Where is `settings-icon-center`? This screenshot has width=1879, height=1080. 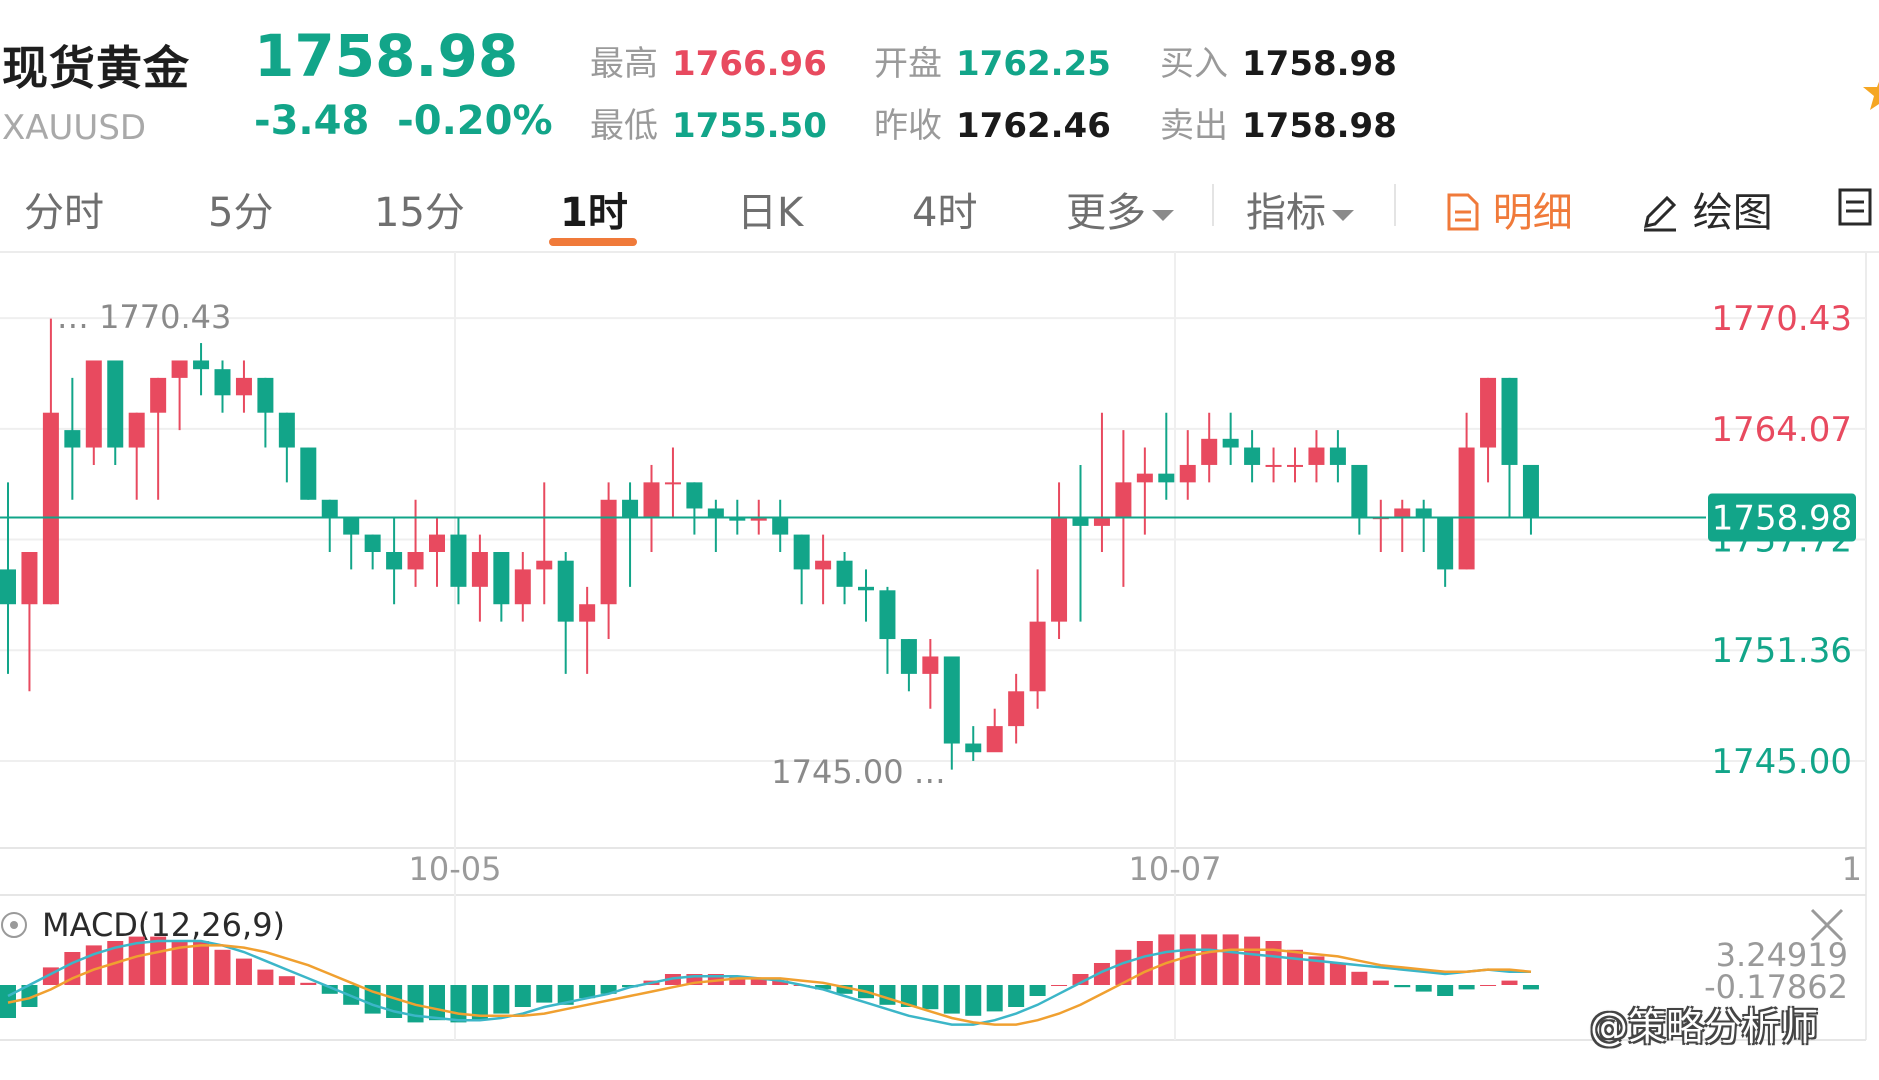 settings-icon-center is located at coordinates (14, 925).